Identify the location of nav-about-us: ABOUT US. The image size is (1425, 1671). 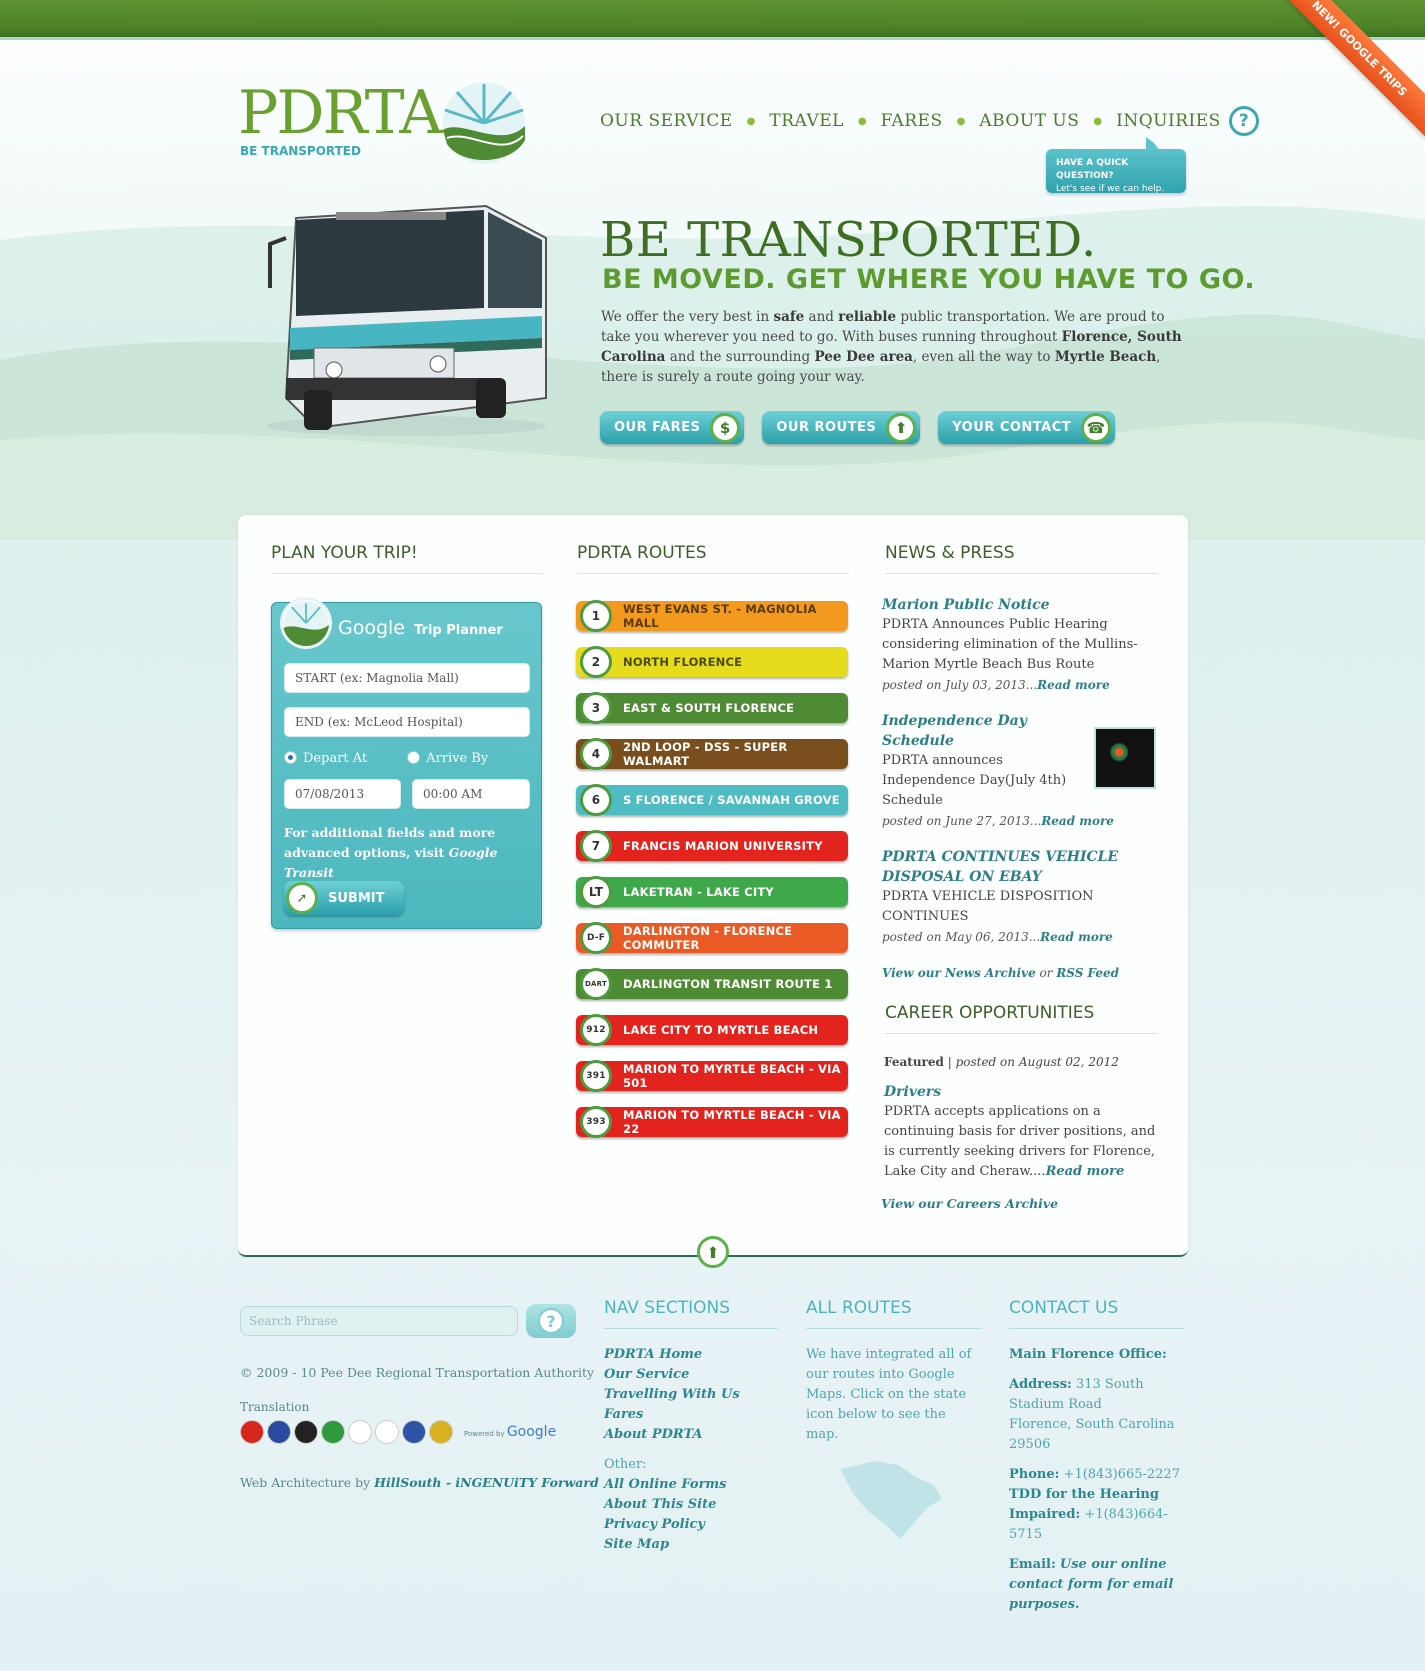
(1029, 121).